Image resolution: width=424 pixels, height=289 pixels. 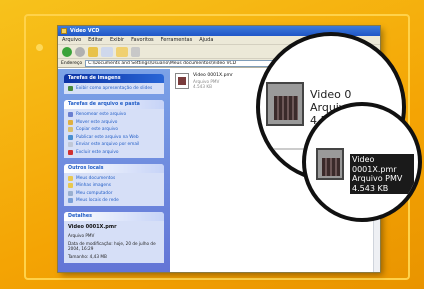 I want to click on address-label: Endereço, so click(x=72, y=63).